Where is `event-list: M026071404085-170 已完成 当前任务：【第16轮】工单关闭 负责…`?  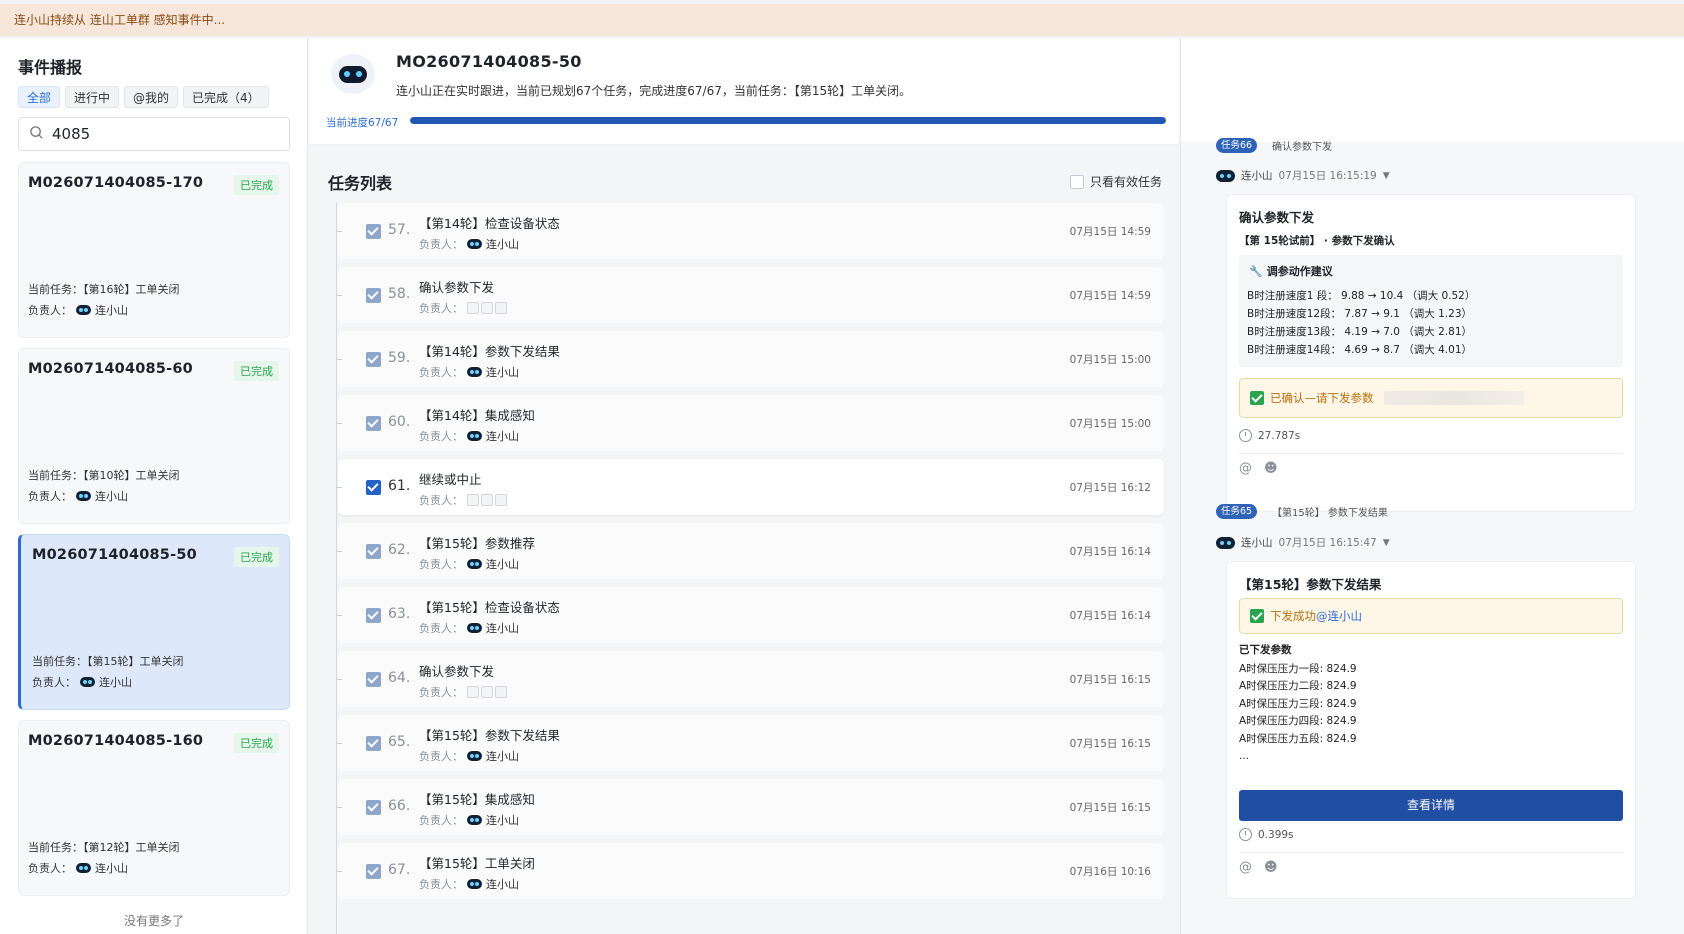
event-list: M026071404085-170 已完成 当前任务：【第16轮】工单关闭 负责… is located at coordinates (154, 534).